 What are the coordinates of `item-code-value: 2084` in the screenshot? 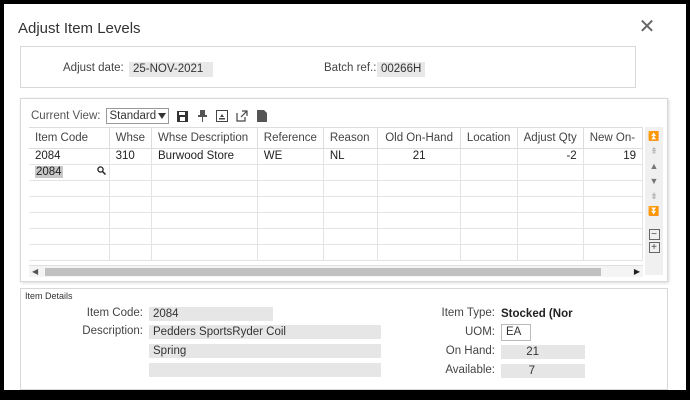 It's located at (211, 314).